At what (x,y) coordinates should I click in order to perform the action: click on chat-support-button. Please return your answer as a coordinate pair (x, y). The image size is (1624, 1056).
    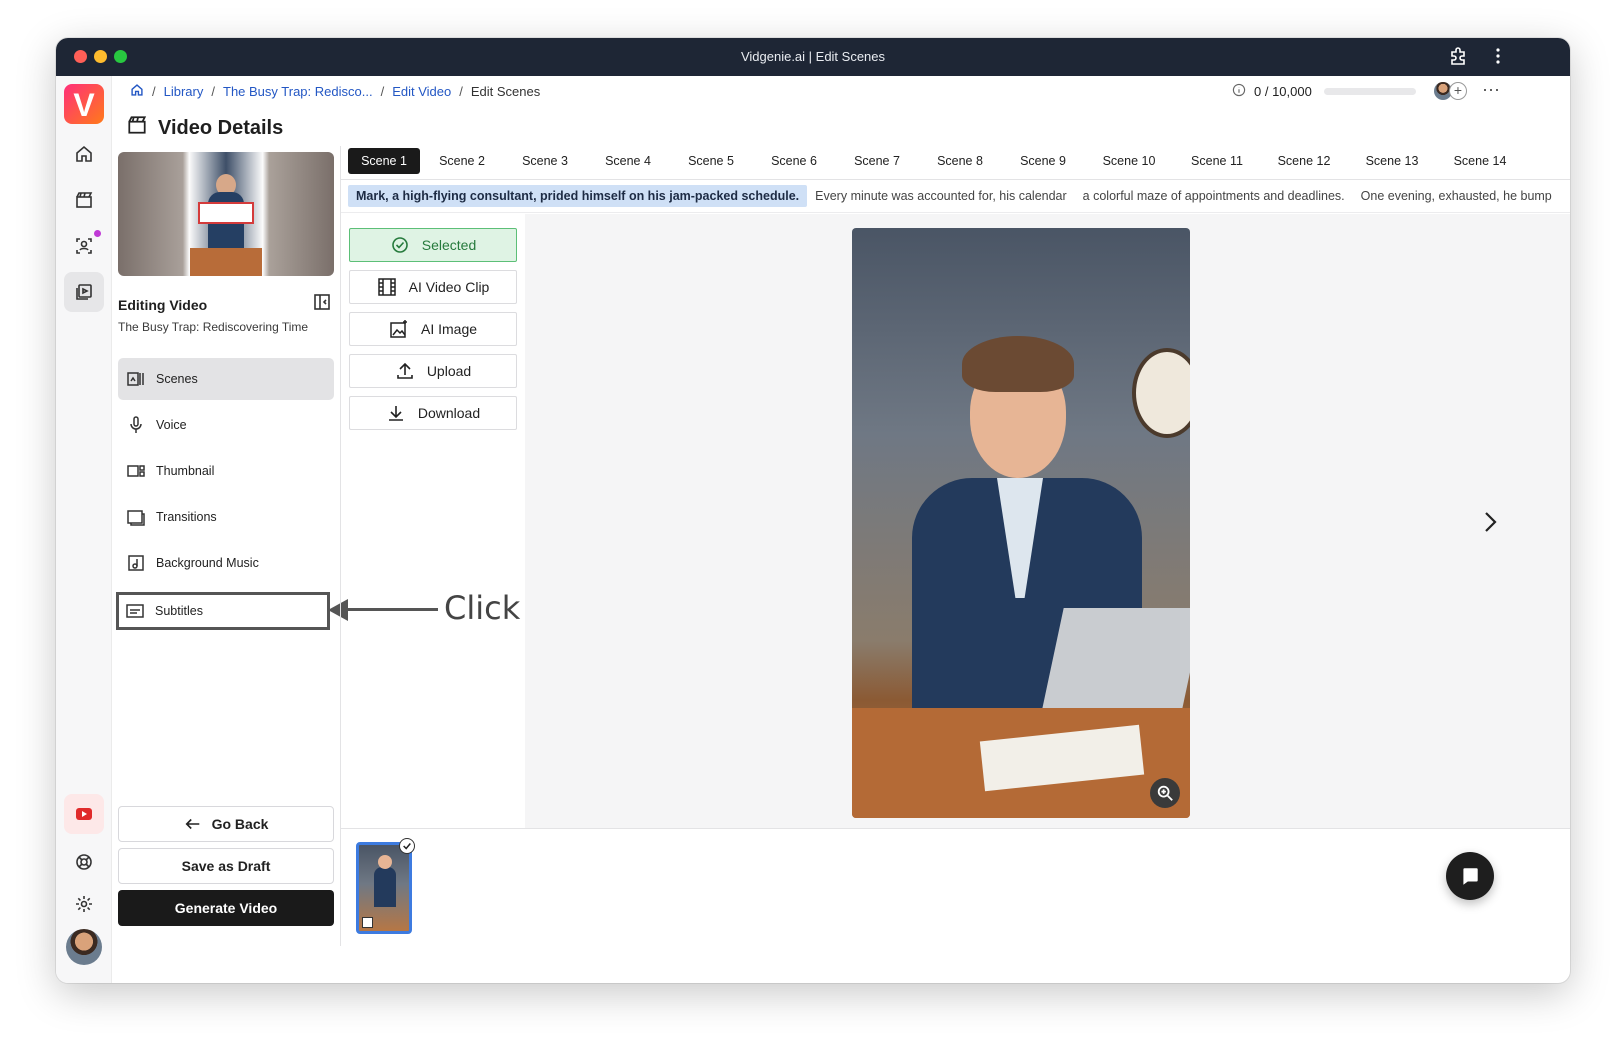
    Looking at the image, I should click on (1470, 876).